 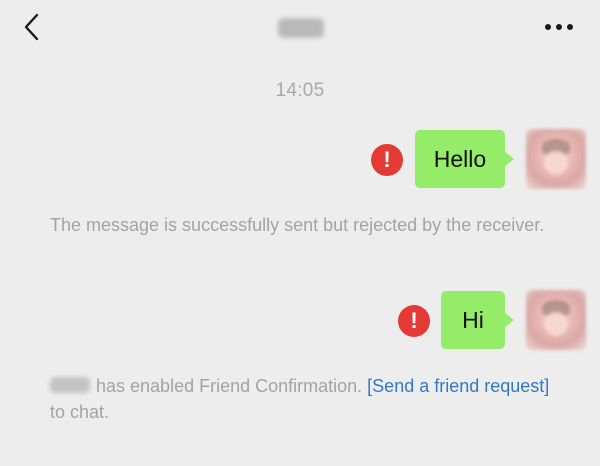 What do you see at coordinates (229, 386) in the screenshot?
I see `notice-text: has enabled Friend Confirmation.` at bounding box center [229, 386].